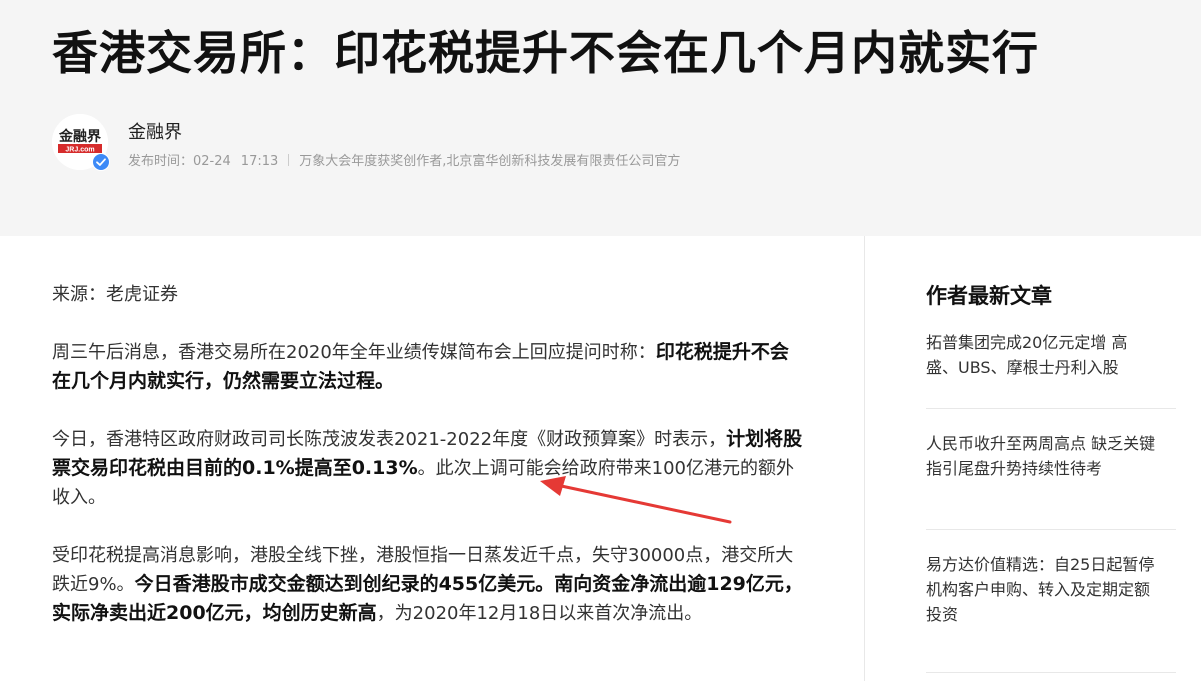  I want to click on sidebar-article-2: 人民币收升至两周高点 缺乏关键 指引尾盘升势持续性待考, so click(1051, 469).